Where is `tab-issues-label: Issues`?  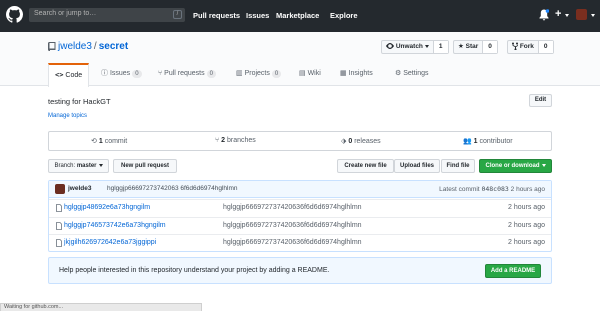
tab-issues-label: Issues is located at coordinates (120, 73).